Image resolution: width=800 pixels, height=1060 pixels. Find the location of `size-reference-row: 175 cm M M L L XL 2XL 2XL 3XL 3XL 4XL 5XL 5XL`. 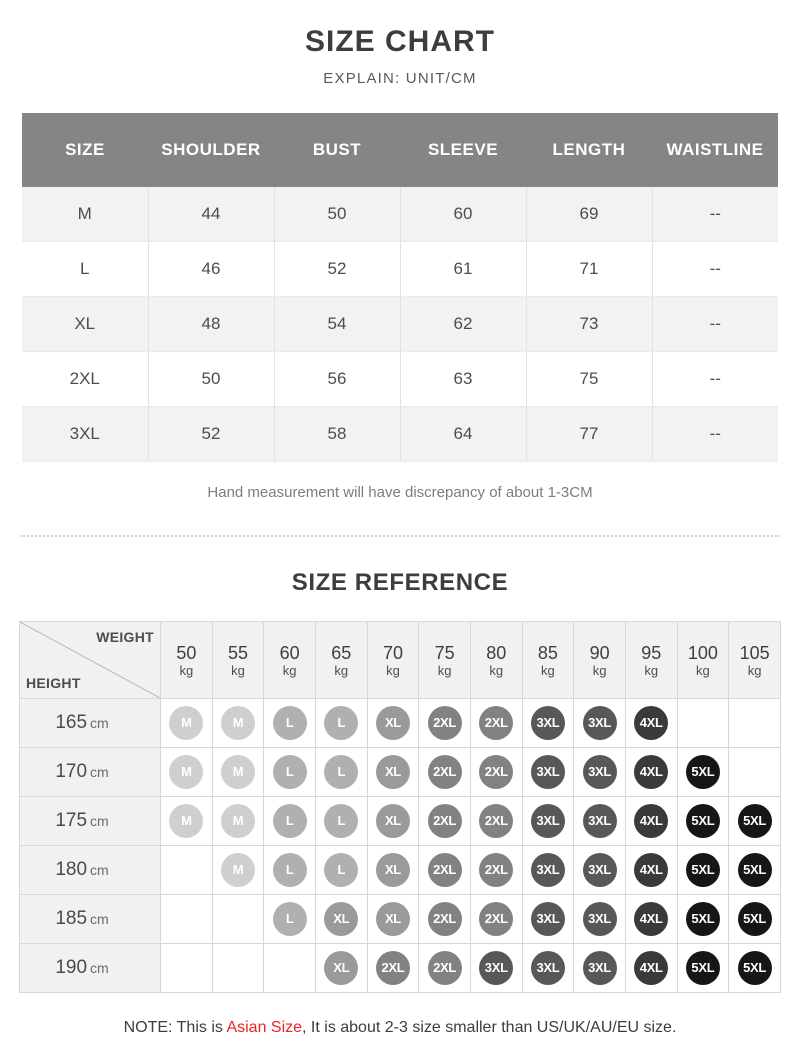

size-reference-row: 175 cm M M L L XL 2XL 2XL 3XL 3XL 4XL 5XL 5XL is located at coordinates (400, 820).